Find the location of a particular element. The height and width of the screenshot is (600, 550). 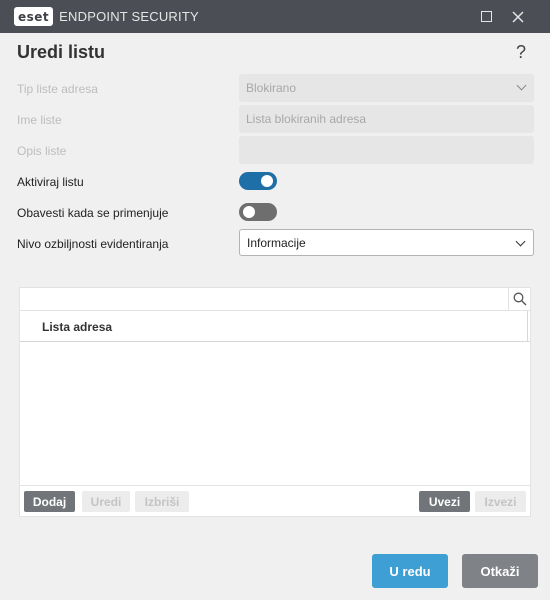

activate-list-toggle is located at coordinates (258, 181).